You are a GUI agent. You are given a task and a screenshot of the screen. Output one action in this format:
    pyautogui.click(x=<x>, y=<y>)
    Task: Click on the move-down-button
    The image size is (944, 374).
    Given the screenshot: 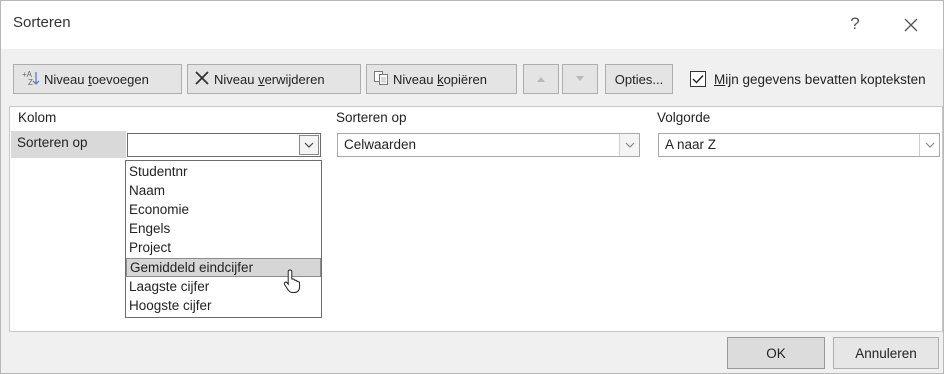 What is the action you would take?
    pyautogui.click(x=580, y=79)
    